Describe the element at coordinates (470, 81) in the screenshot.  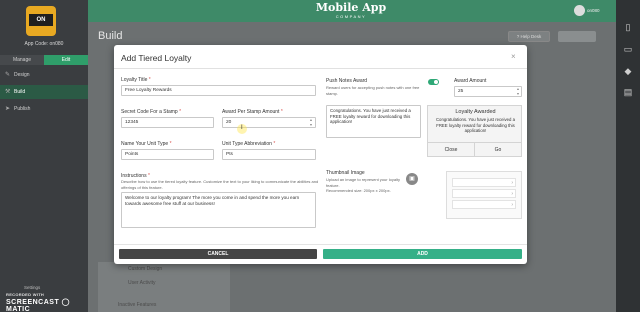
I see `award-amount-label: Award Amount` at that location.